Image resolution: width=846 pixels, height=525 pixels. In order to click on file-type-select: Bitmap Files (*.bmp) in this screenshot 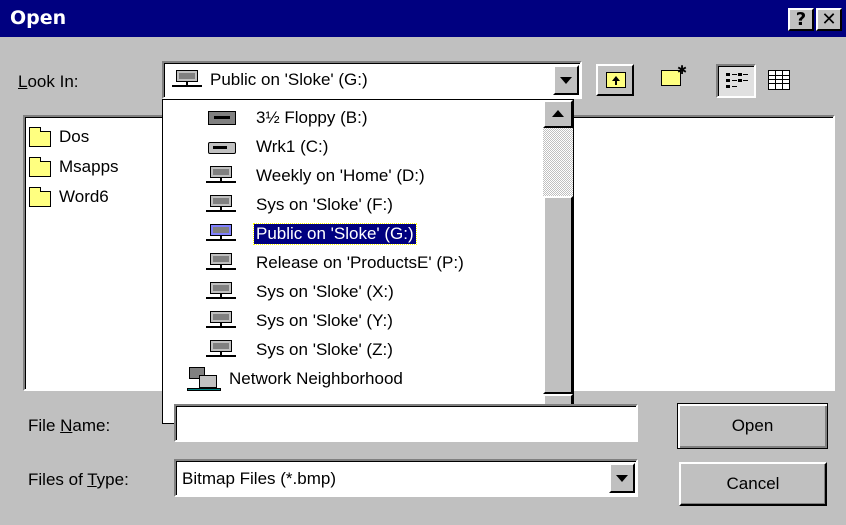, I will do `click(406, 478)`.